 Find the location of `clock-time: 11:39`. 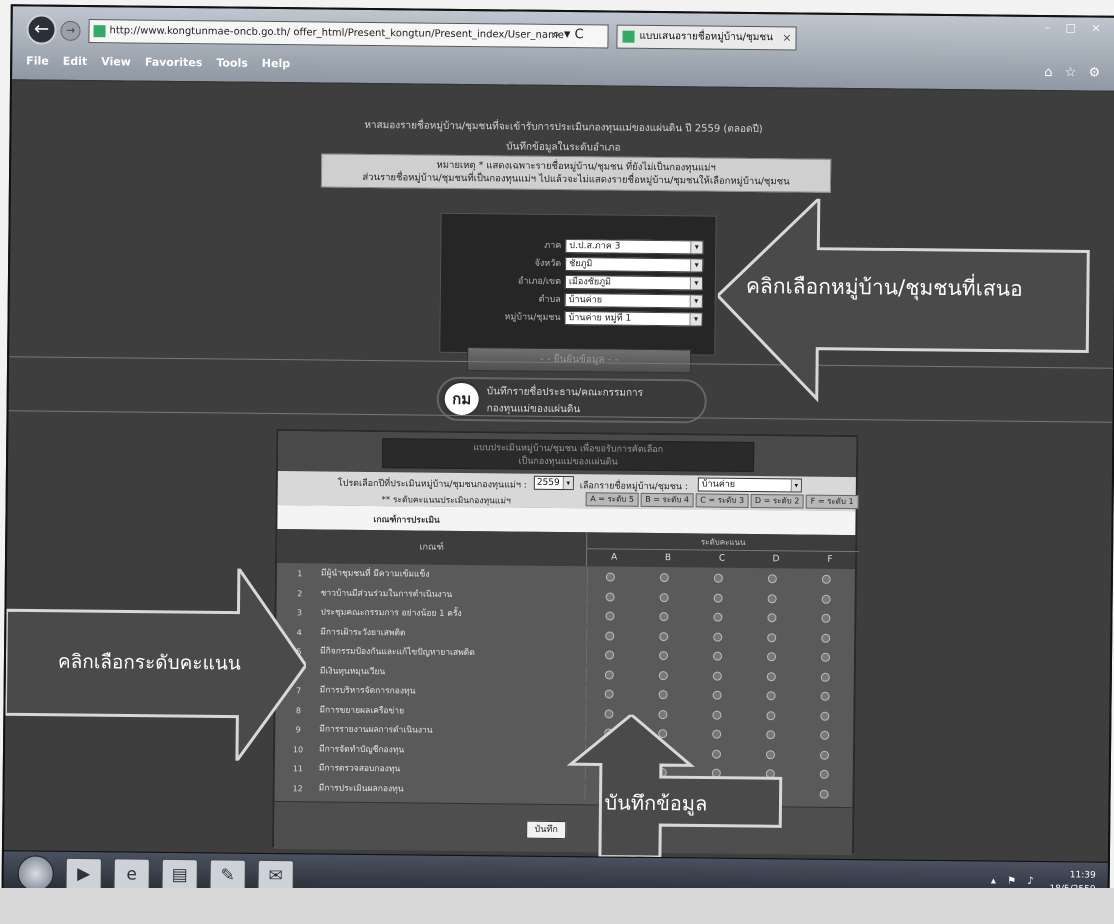

clock-time: 11:39 is located at coordinates (1082, 875).